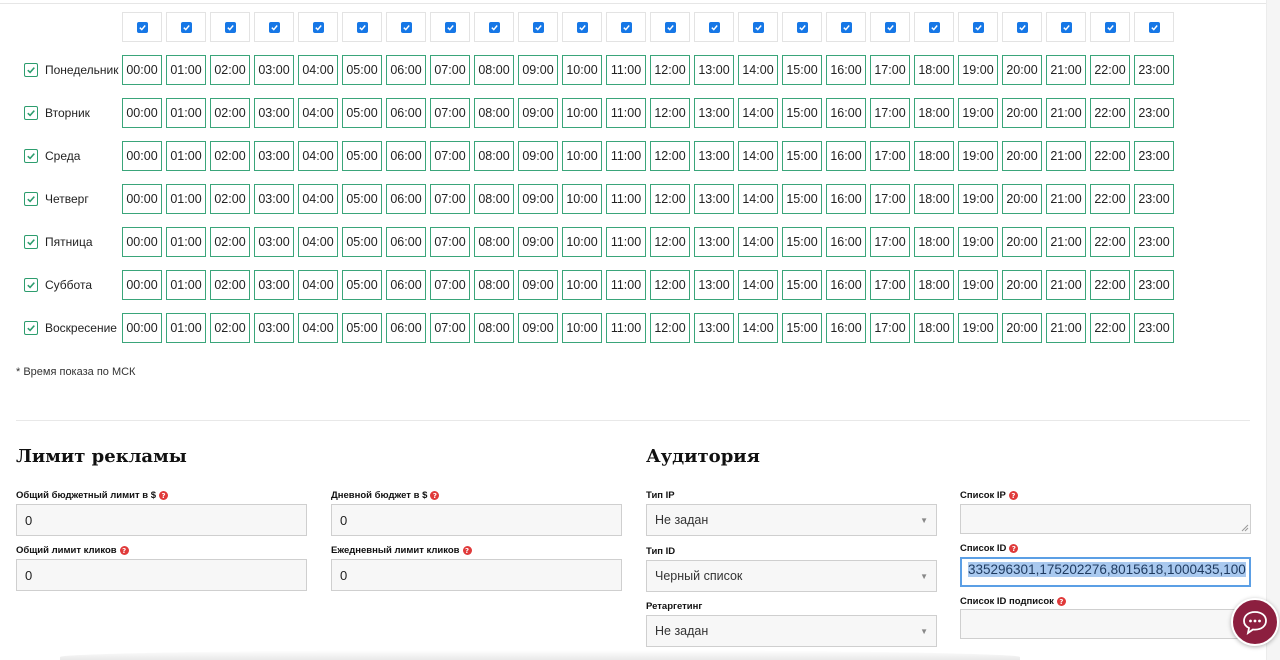 The height and width of the screenshot is (660, 1280). Describe the element at coordinates (186, 156) in the screenshot. I see `hour-slot: 01:00` at that location.